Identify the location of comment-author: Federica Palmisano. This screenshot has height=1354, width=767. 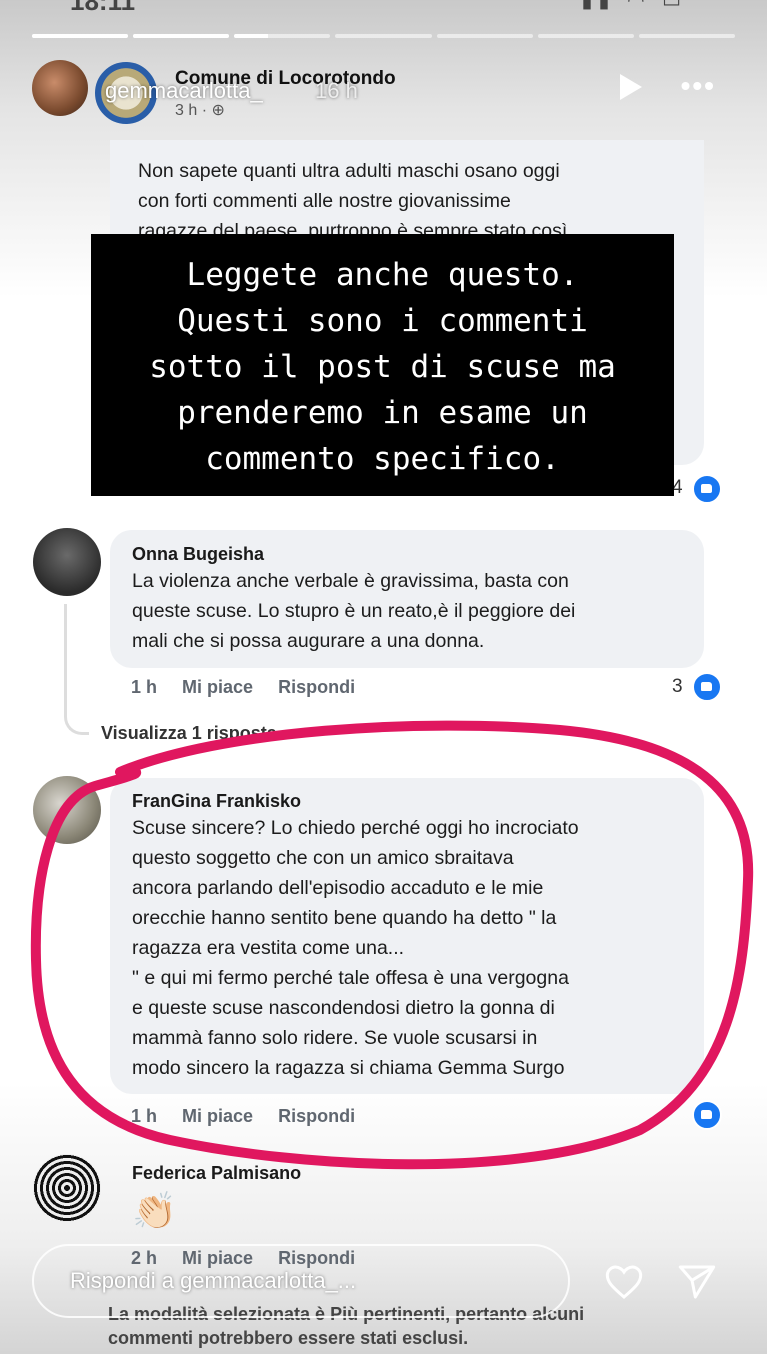
(216, 1173).